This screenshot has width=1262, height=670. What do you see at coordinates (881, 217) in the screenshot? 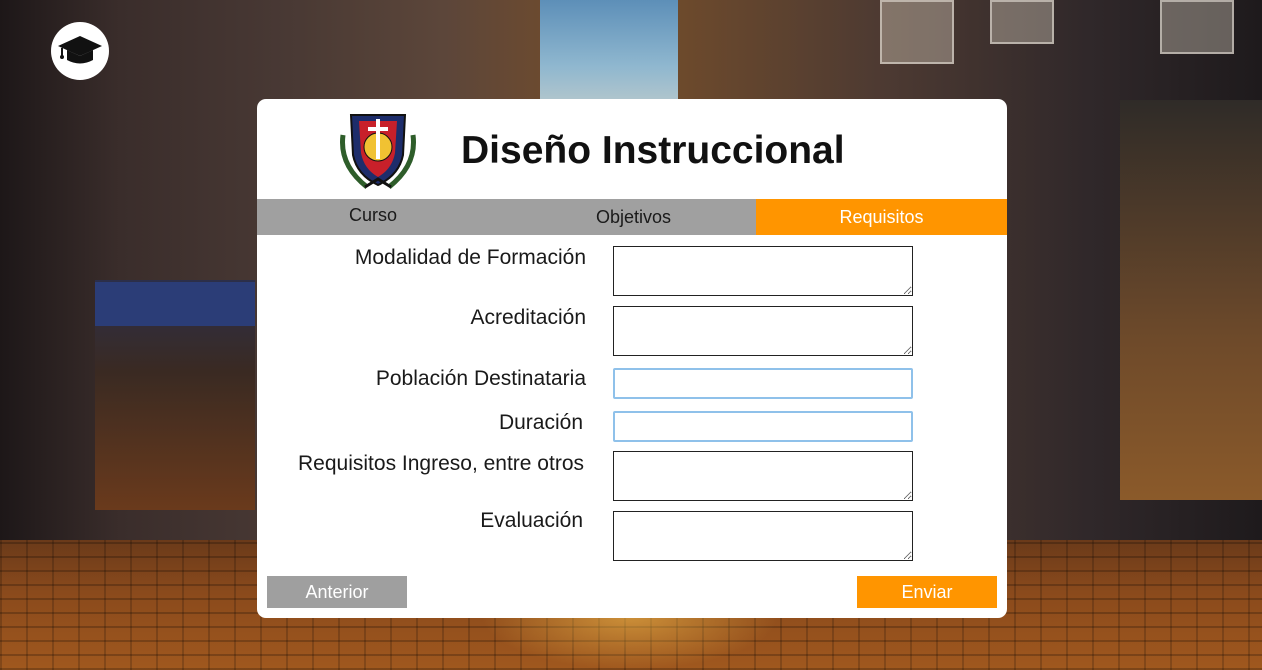
I see `tab-requisitos: Requisitos` at bounding box center [881, 217].